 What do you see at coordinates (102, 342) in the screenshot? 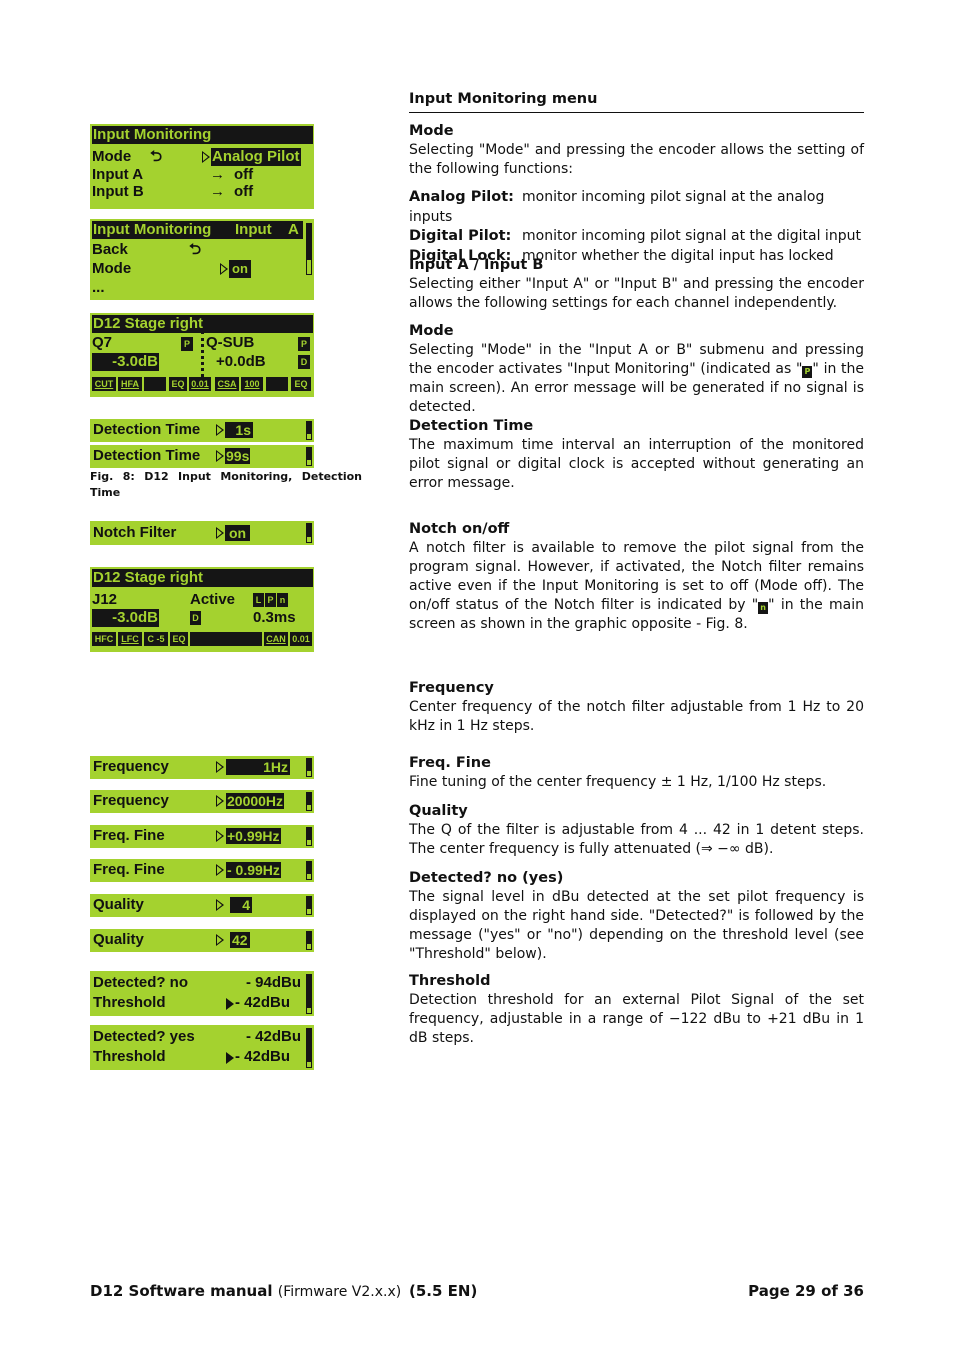
I see `channel-left-name: Q7` at bounding box center [102, 342].